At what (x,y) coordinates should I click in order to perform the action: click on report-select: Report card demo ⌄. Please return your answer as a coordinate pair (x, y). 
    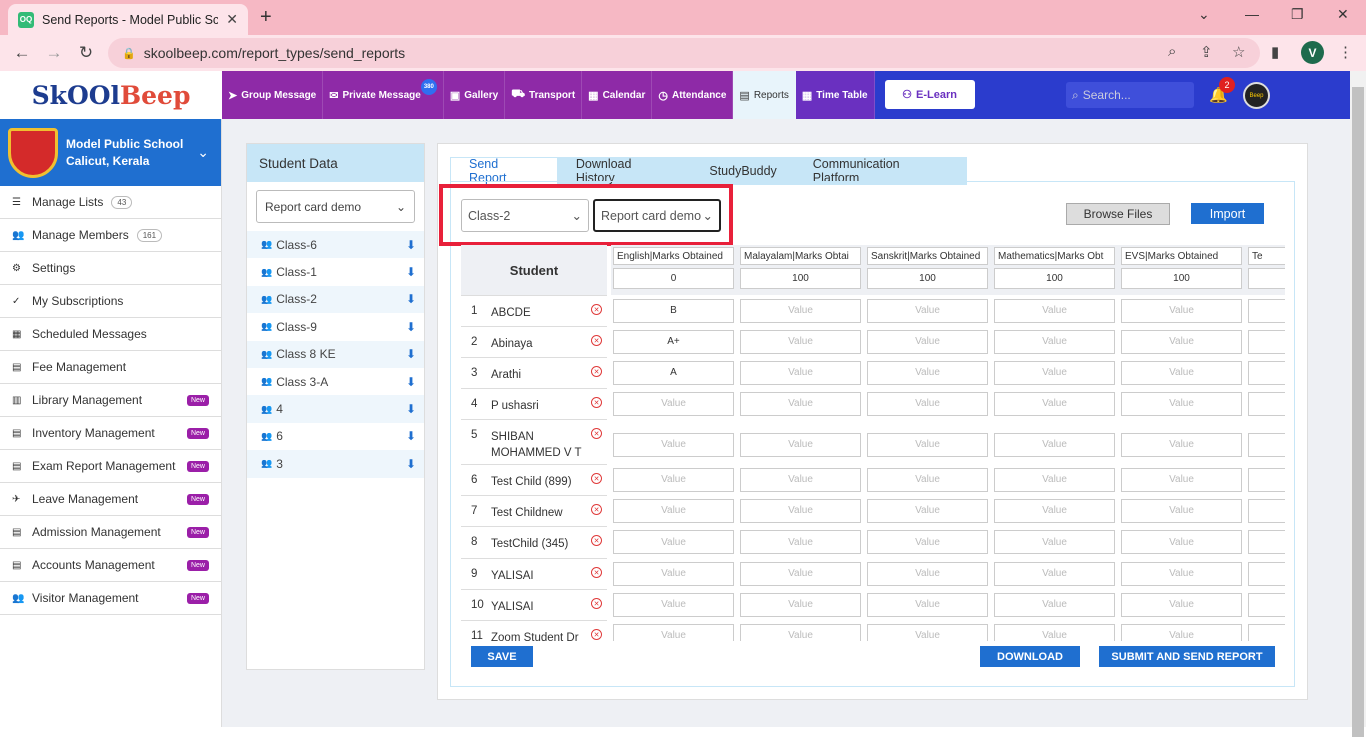
    Looking at the image, I should click on (335, 206).